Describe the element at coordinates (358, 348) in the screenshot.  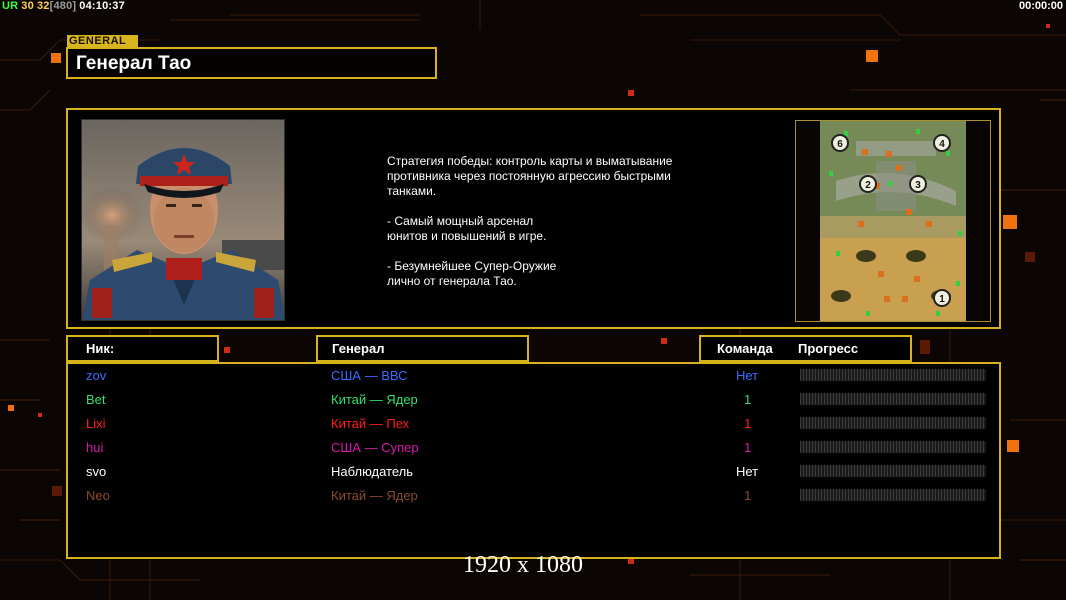
I see `general-header-label: Генерал` at that location.